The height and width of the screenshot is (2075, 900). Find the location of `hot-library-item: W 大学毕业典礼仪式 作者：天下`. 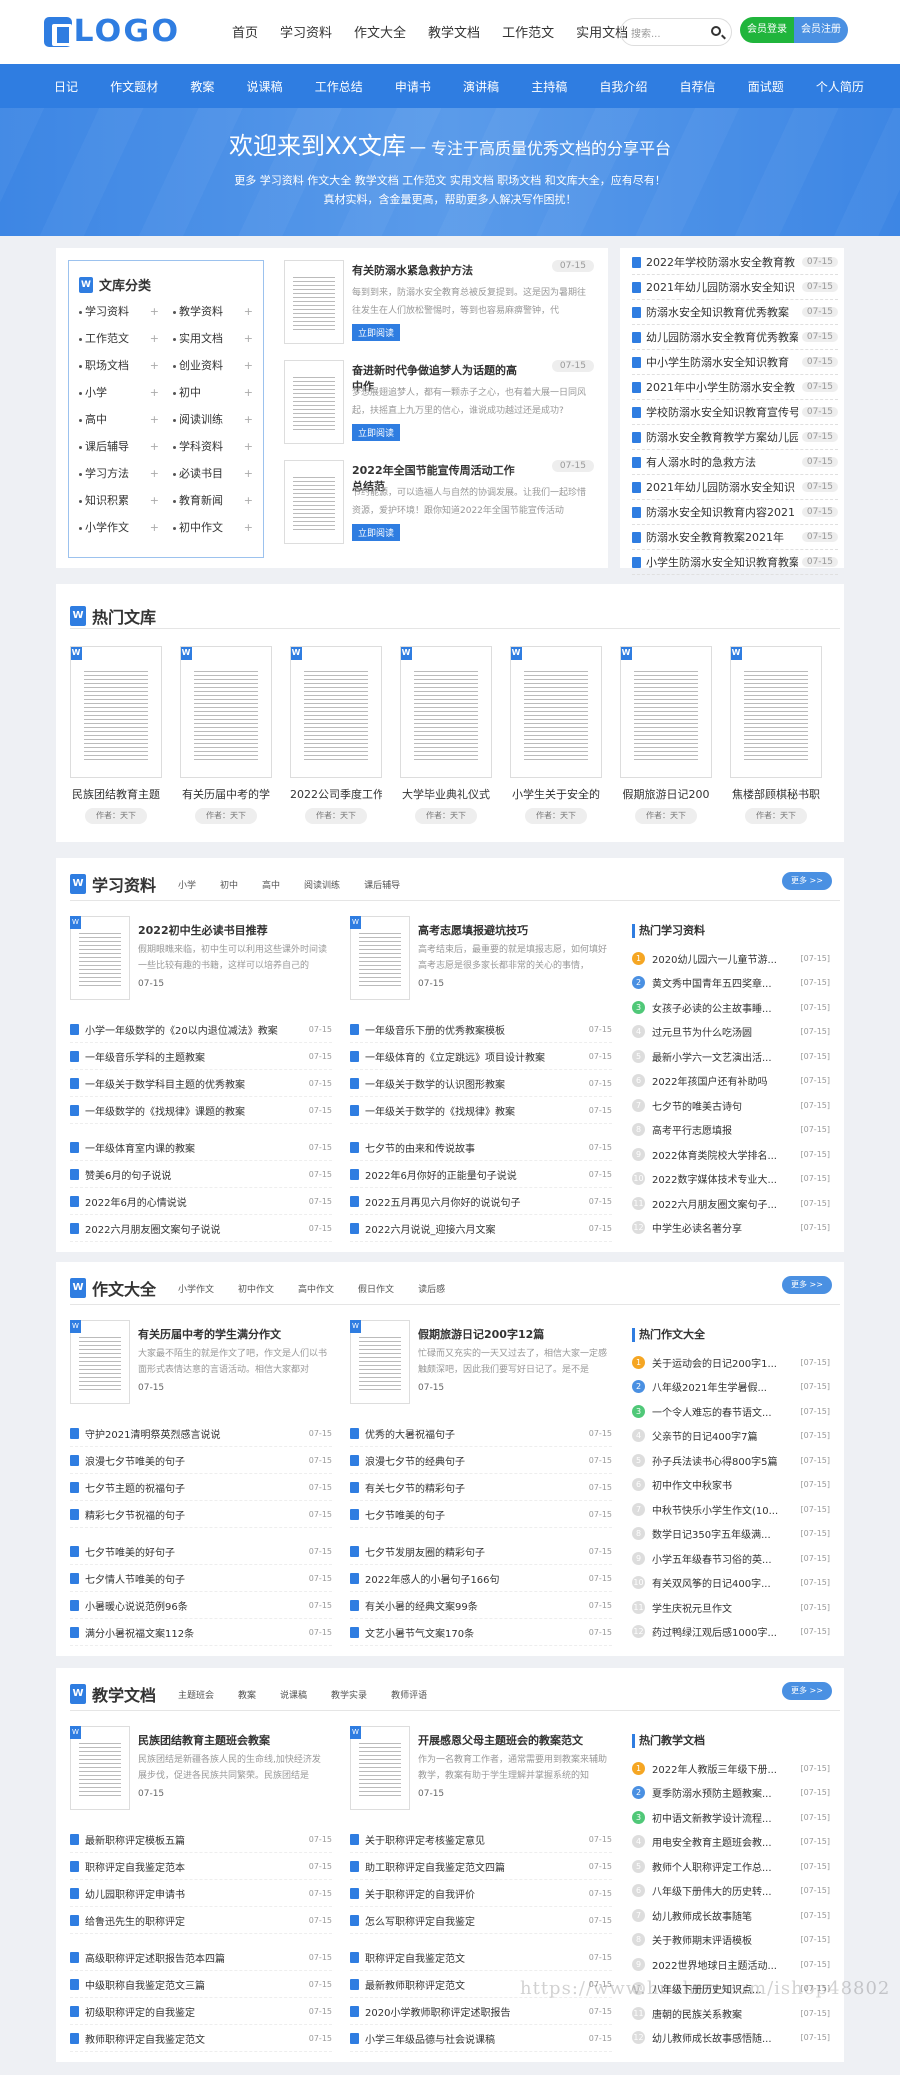

hot-library-item: W 大学毕业典礼仪式 作者：天下 is located at coordinates (446, 735).